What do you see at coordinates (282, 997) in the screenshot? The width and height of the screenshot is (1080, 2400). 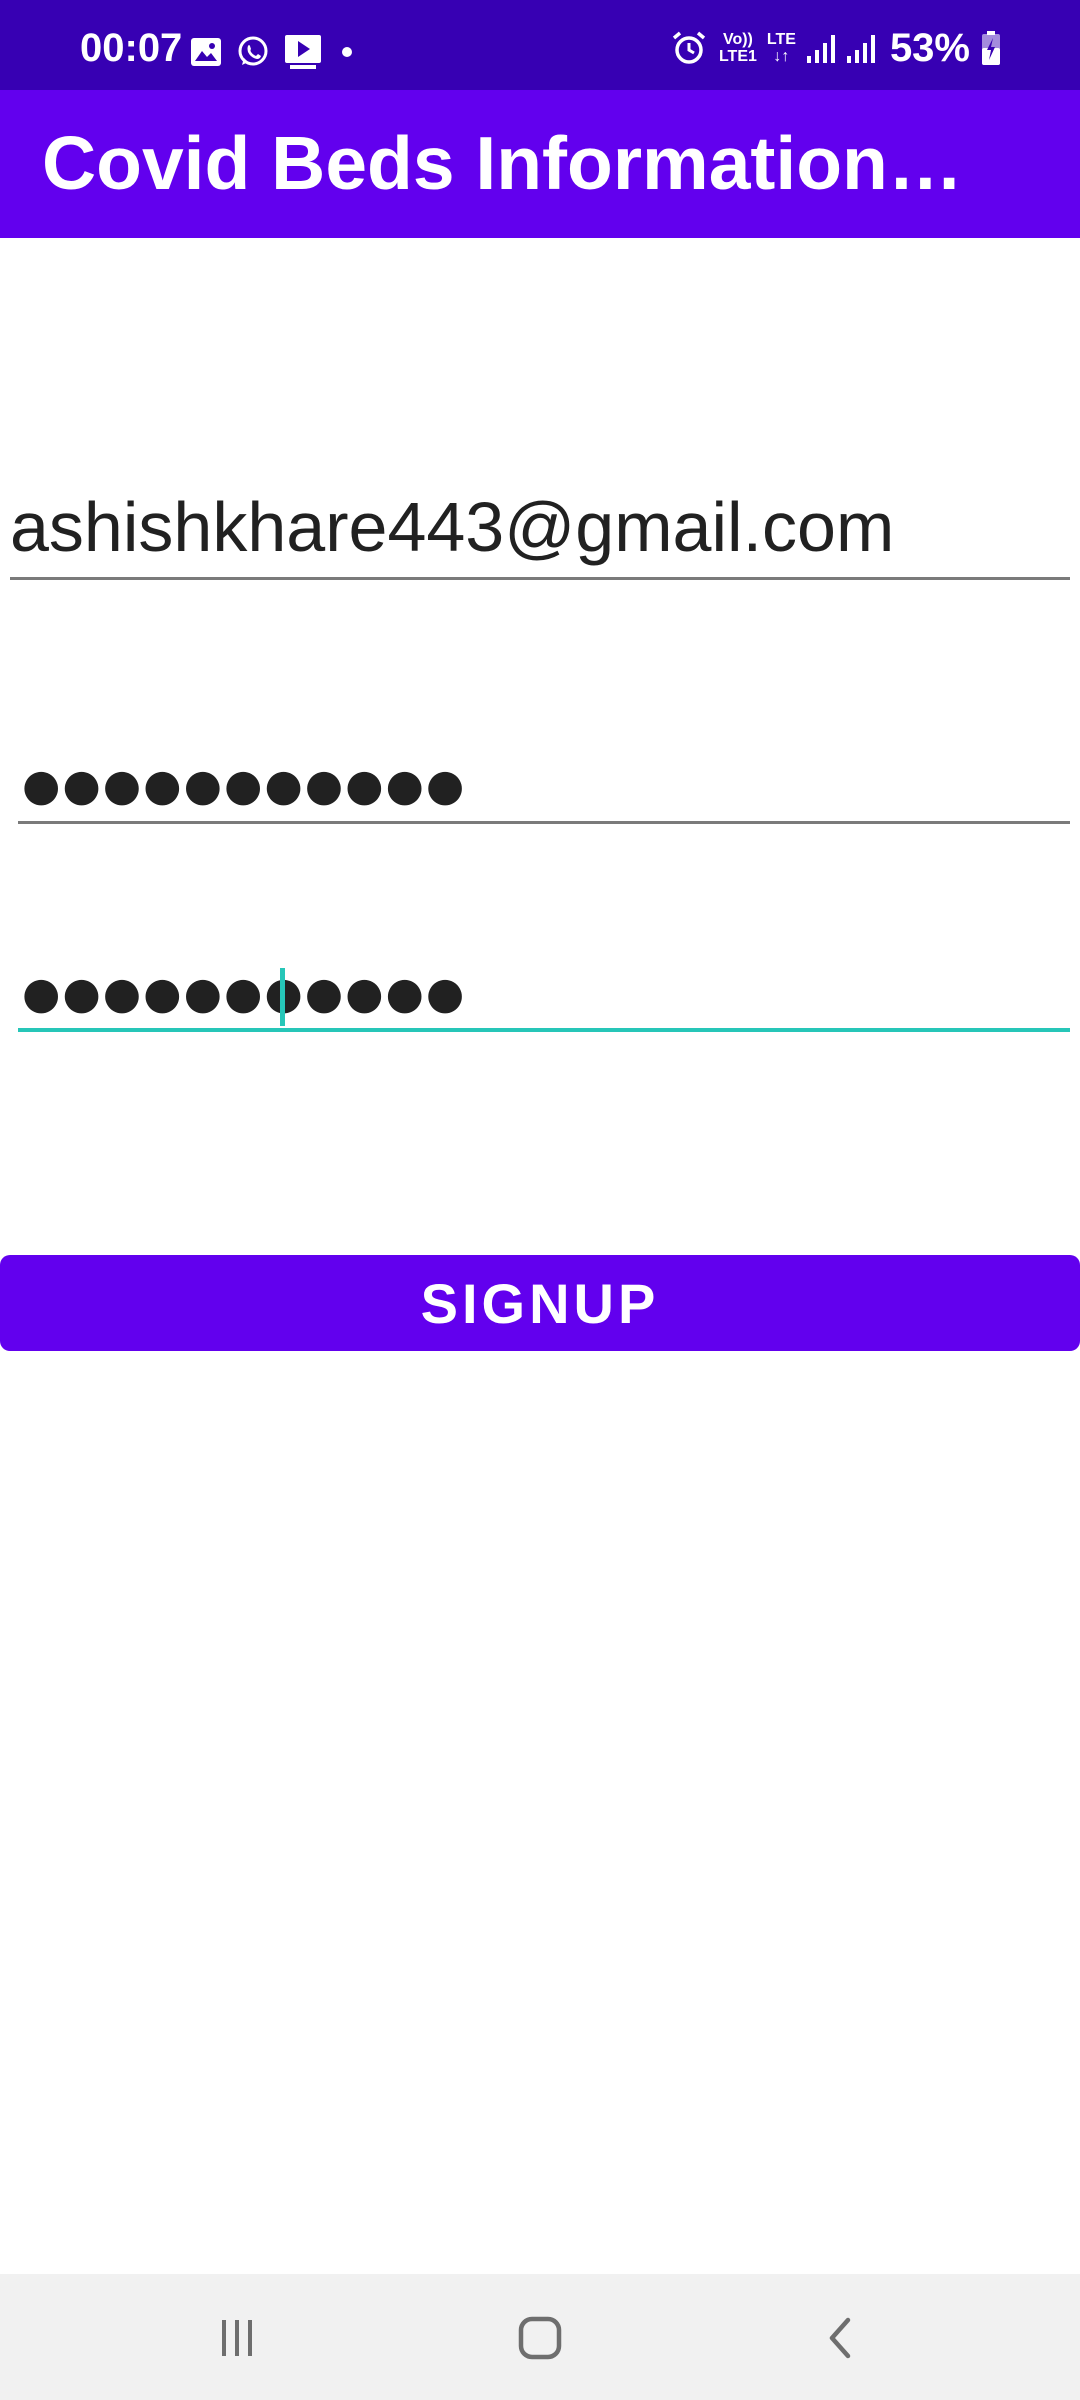 I see `text-cursor` at bounding box center [282, 997].